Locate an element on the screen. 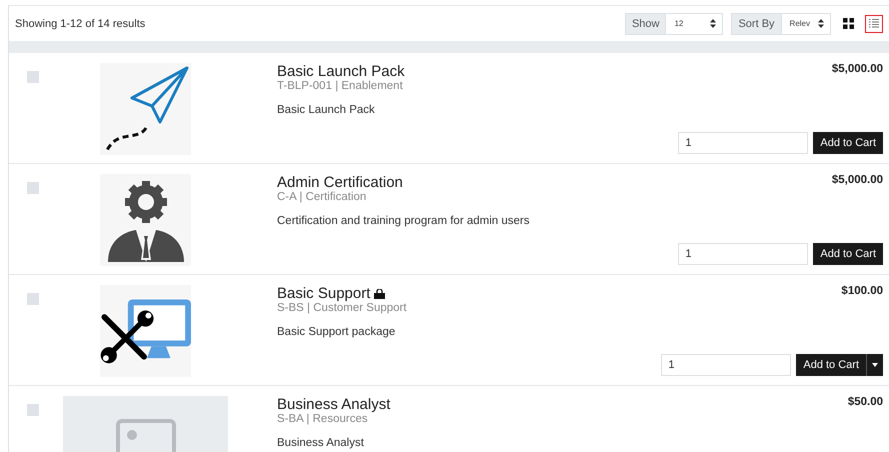 Image resolution: width=889 pixels, height=452 pixels. product-description: Certification and training program for admin users is located at coordinates (403, 221).